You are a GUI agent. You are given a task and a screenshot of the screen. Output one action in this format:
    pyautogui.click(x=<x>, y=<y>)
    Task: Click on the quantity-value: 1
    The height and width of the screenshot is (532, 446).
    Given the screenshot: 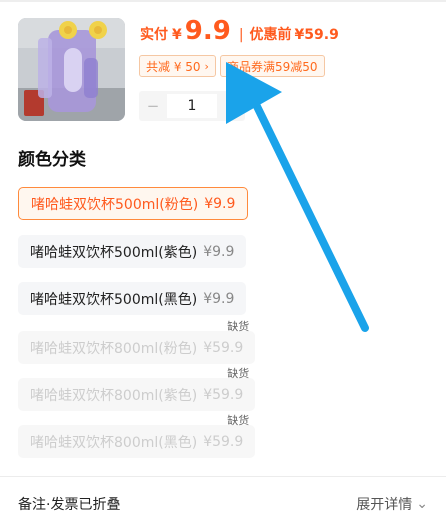 What is the action you would take?
    pyautogui.click(x=192, y=106)
    